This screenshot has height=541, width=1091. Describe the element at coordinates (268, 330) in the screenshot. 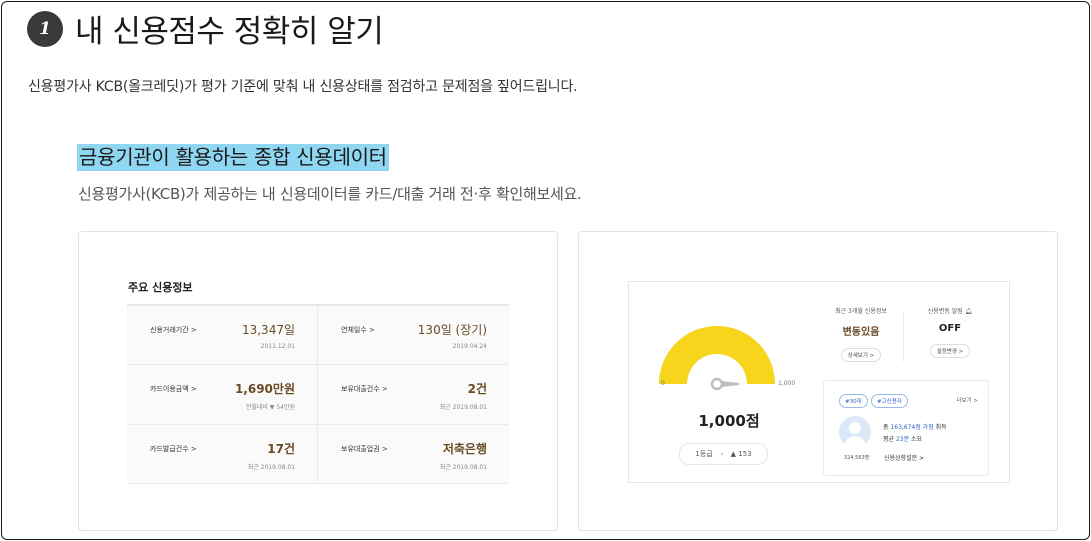

I see `credit-info-value: 13,347일` at that location.